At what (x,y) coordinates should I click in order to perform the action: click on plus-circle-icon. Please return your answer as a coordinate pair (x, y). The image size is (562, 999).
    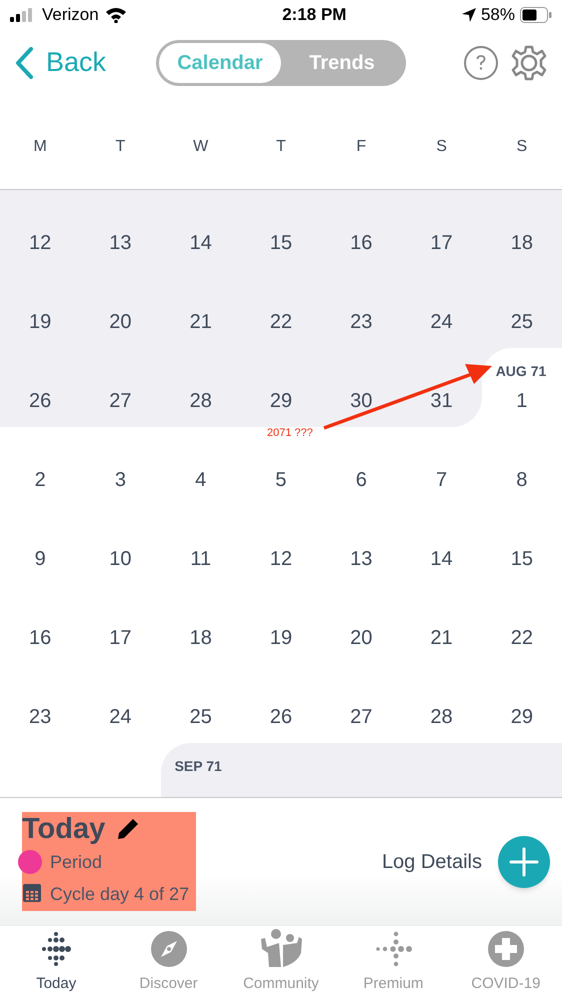
    Looking at the image, I should click on (506, 948).